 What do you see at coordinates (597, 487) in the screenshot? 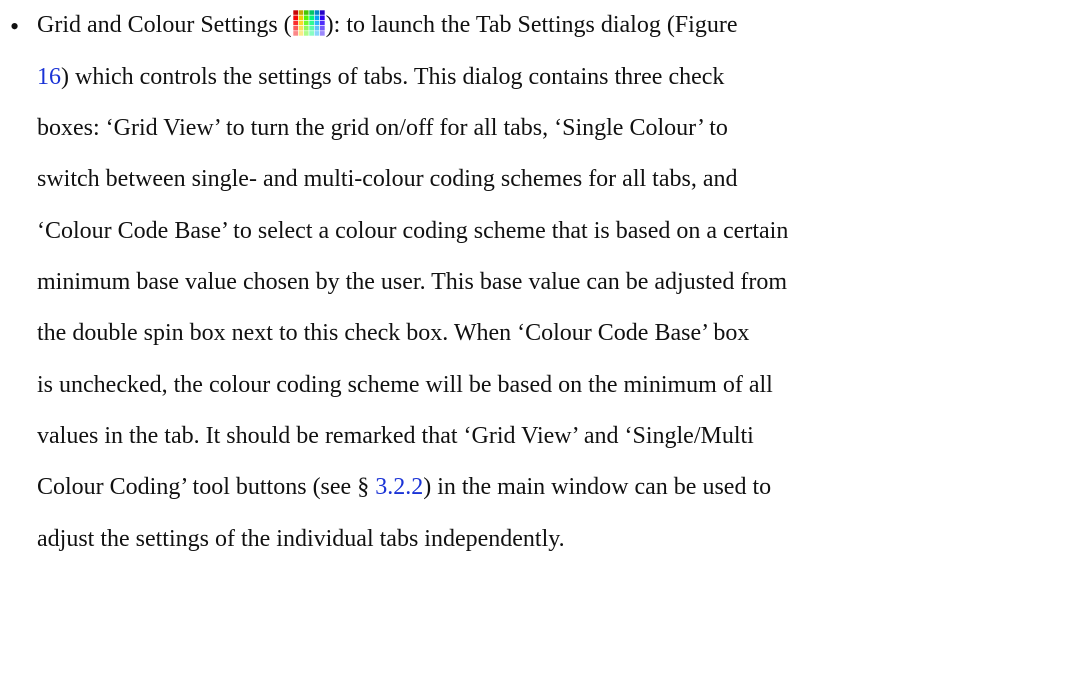
I see `line-text: ) in the main window can be used to` at bounding box center [597, 487].